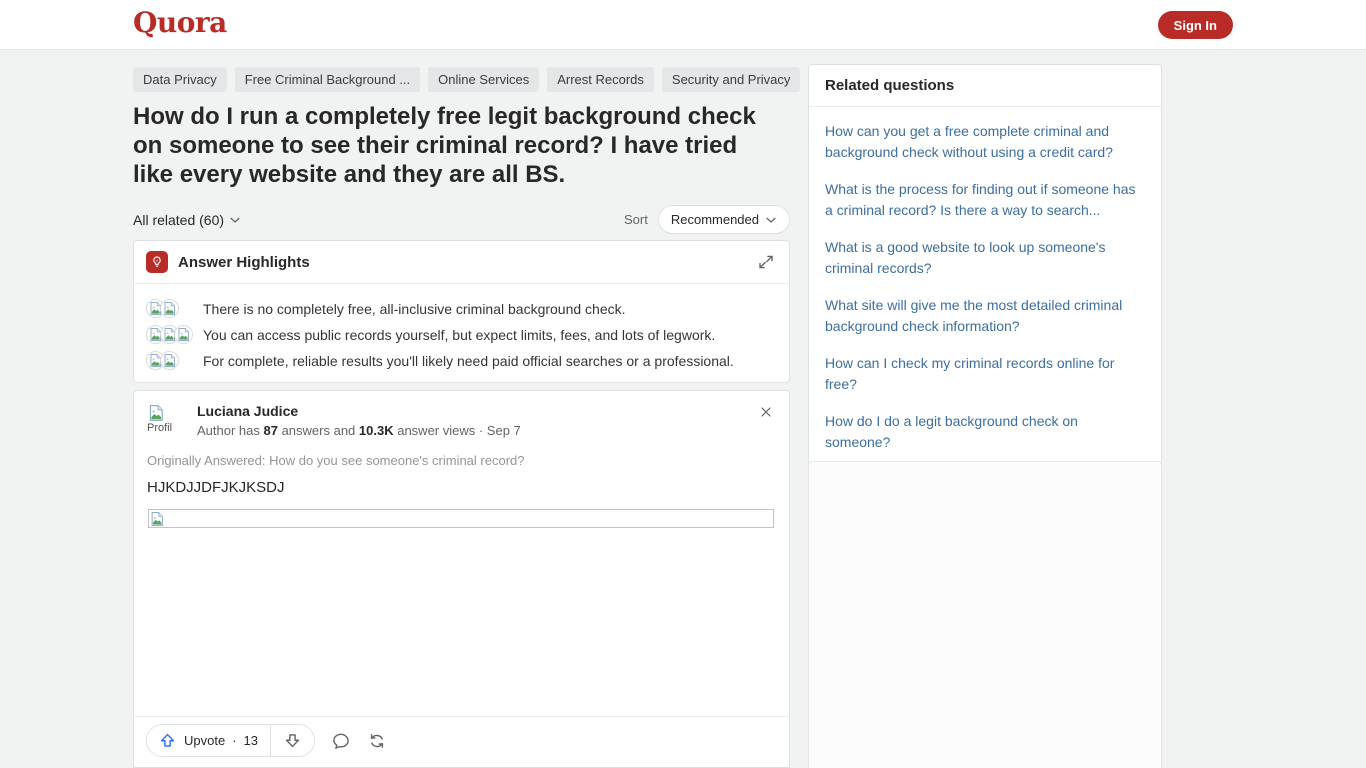 Image resolution: width=1366 pixels, height=768 pixels. What do you see at coordinates (270, 430) in the screenshot?
I see `answers-count: 87` at bounding box center [270, 430].